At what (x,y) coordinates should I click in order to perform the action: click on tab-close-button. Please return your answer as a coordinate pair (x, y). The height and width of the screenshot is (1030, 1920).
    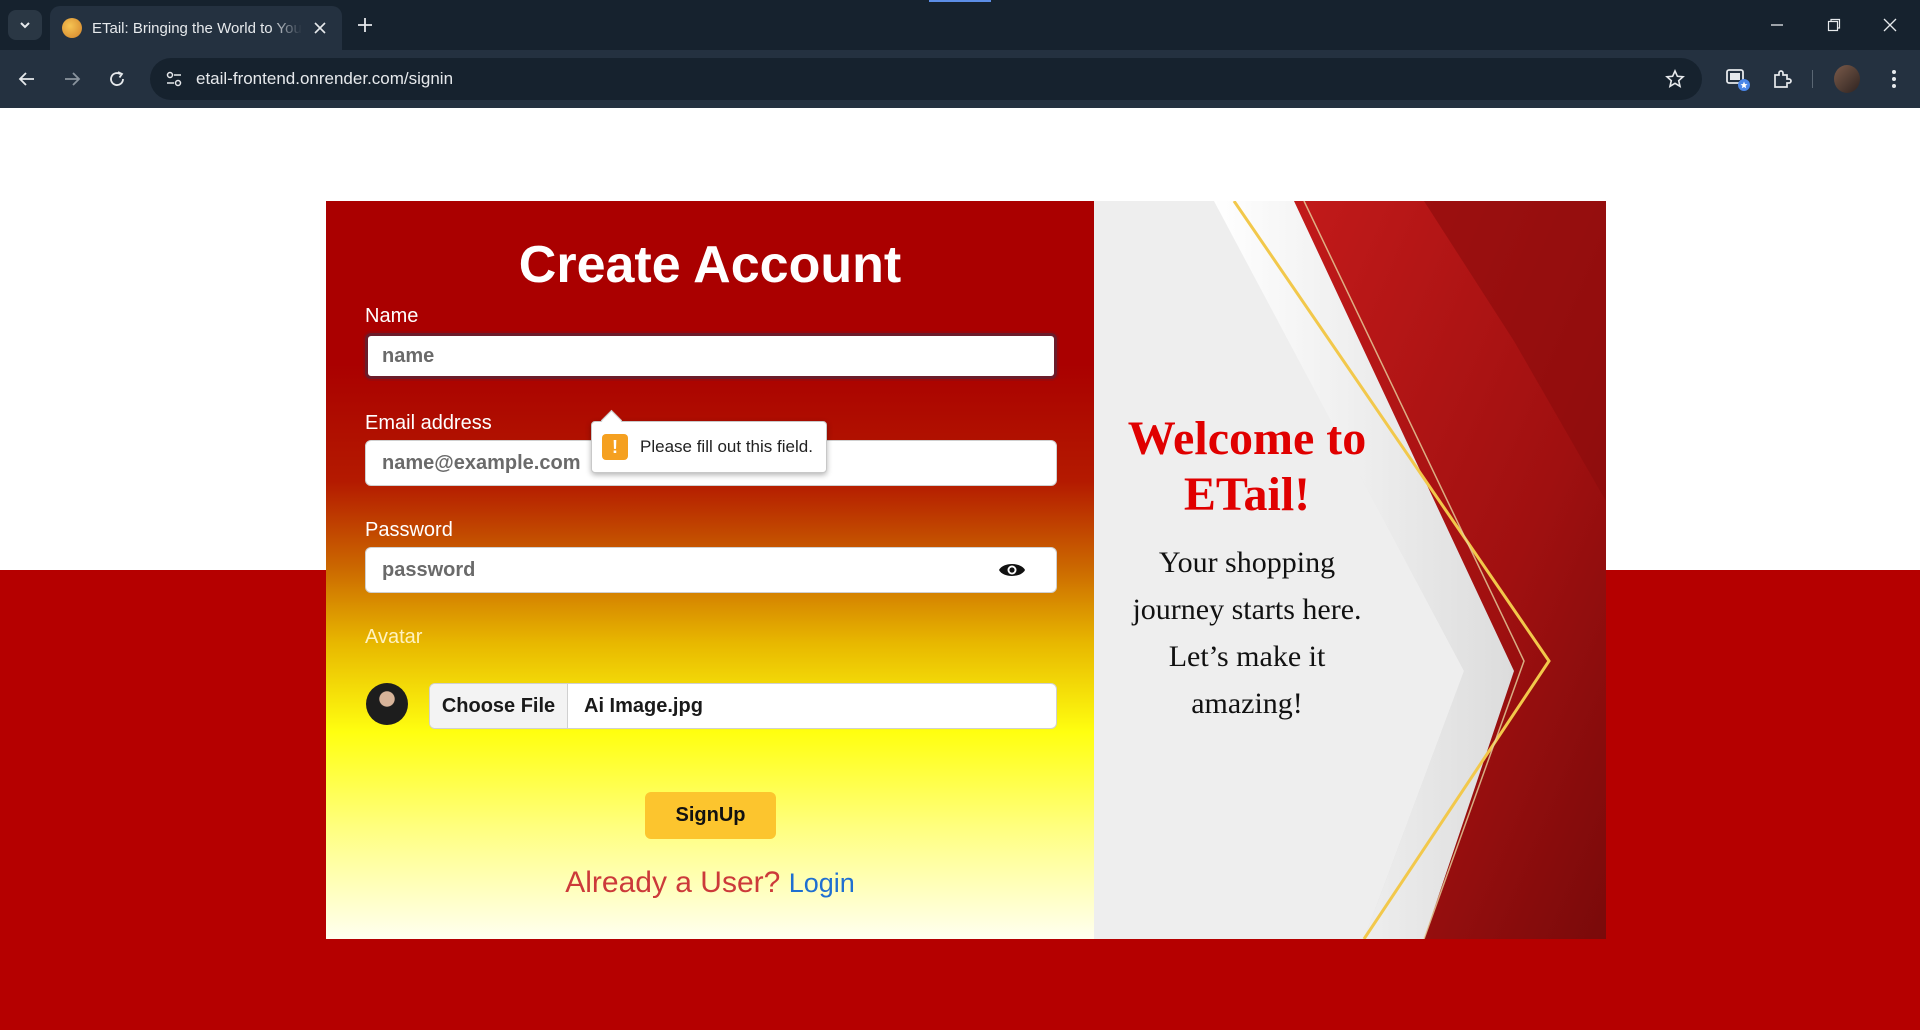
    Looking at the image, I should click on (320, 28).